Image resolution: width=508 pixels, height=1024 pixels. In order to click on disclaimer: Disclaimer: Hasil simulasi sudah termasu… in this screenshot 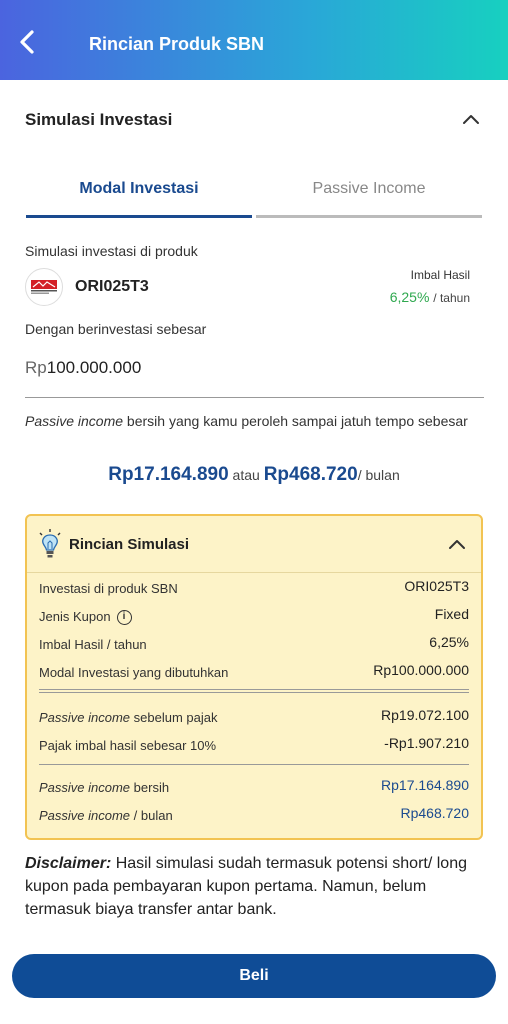, I will do `click(256, 886)`.